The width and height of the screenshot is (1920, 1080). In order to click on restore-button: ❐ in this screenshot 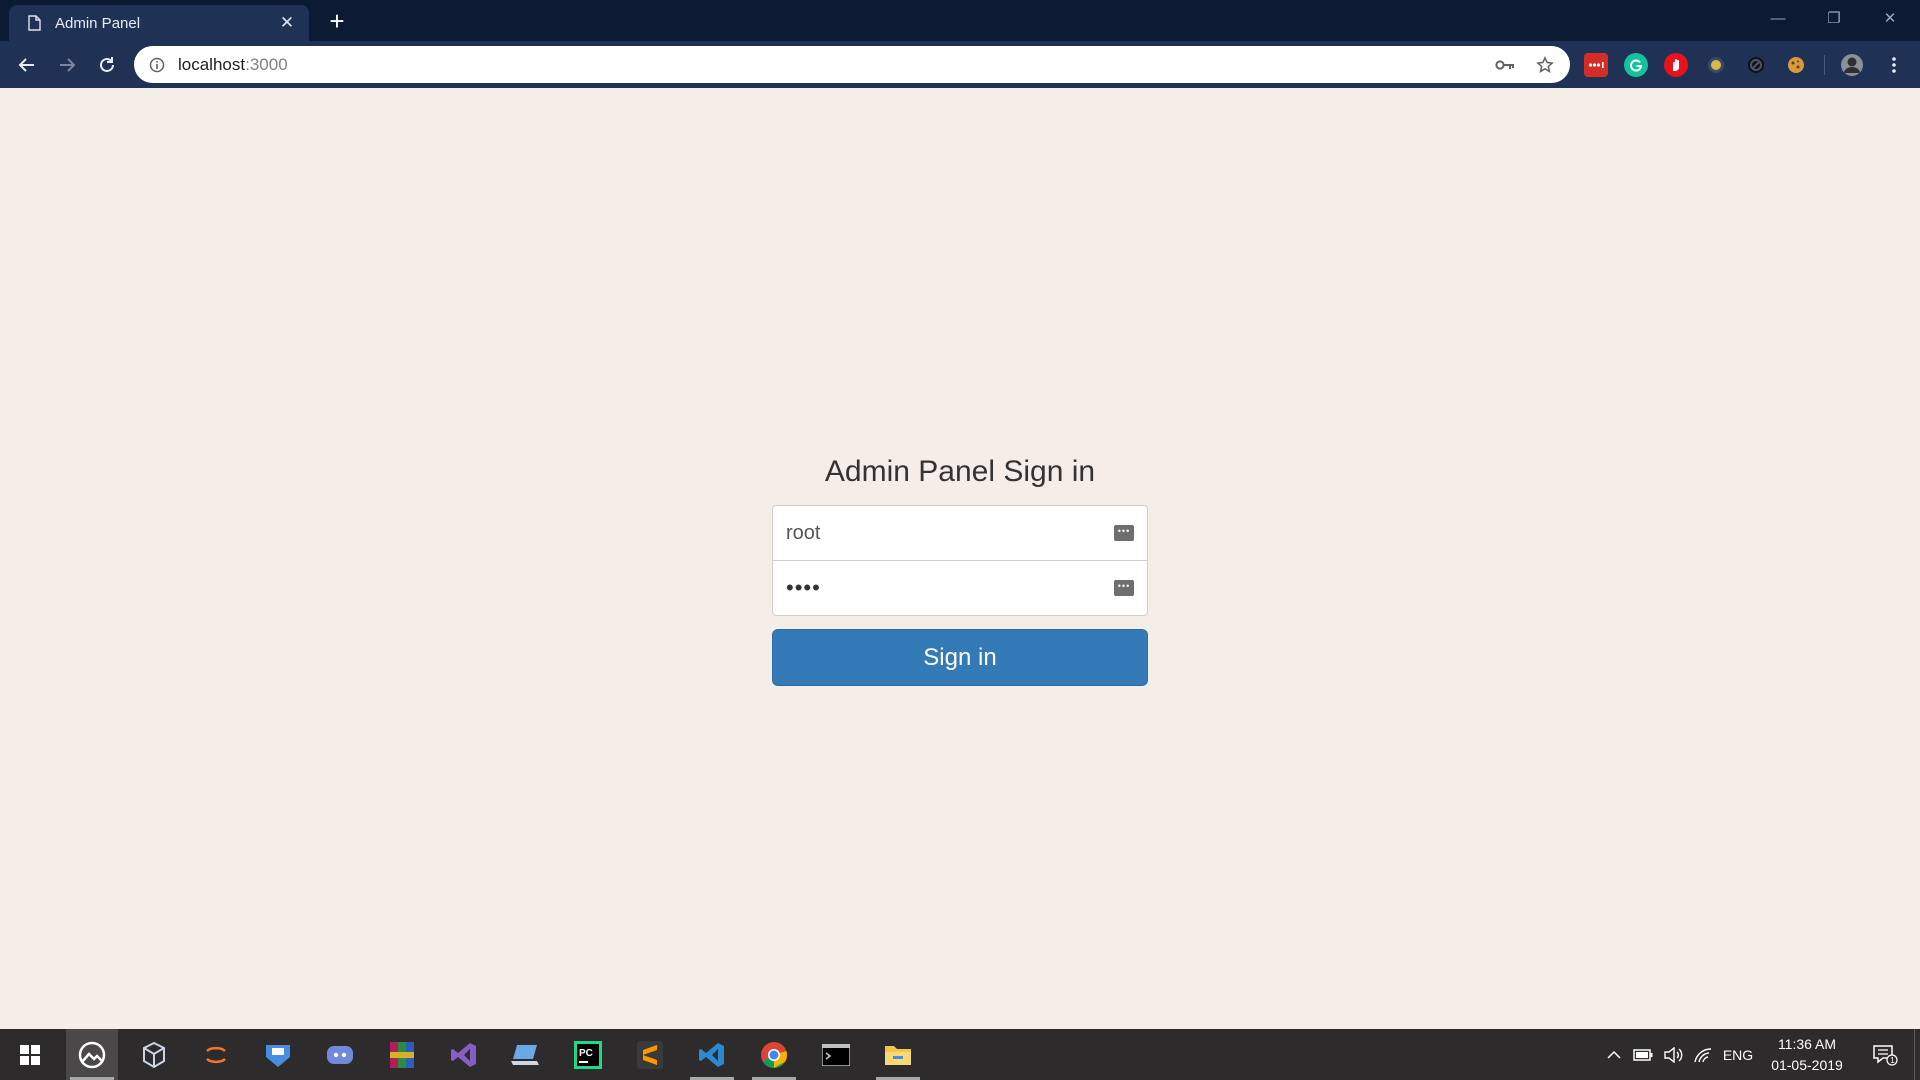, I will do `click(1834, 18)`.